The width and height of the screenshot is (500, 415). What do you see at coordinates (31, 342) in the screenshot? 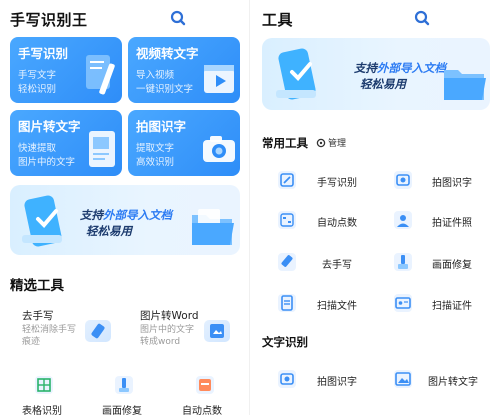
I see `featured-sub: 痕迹` at bounding box center [31, 342].